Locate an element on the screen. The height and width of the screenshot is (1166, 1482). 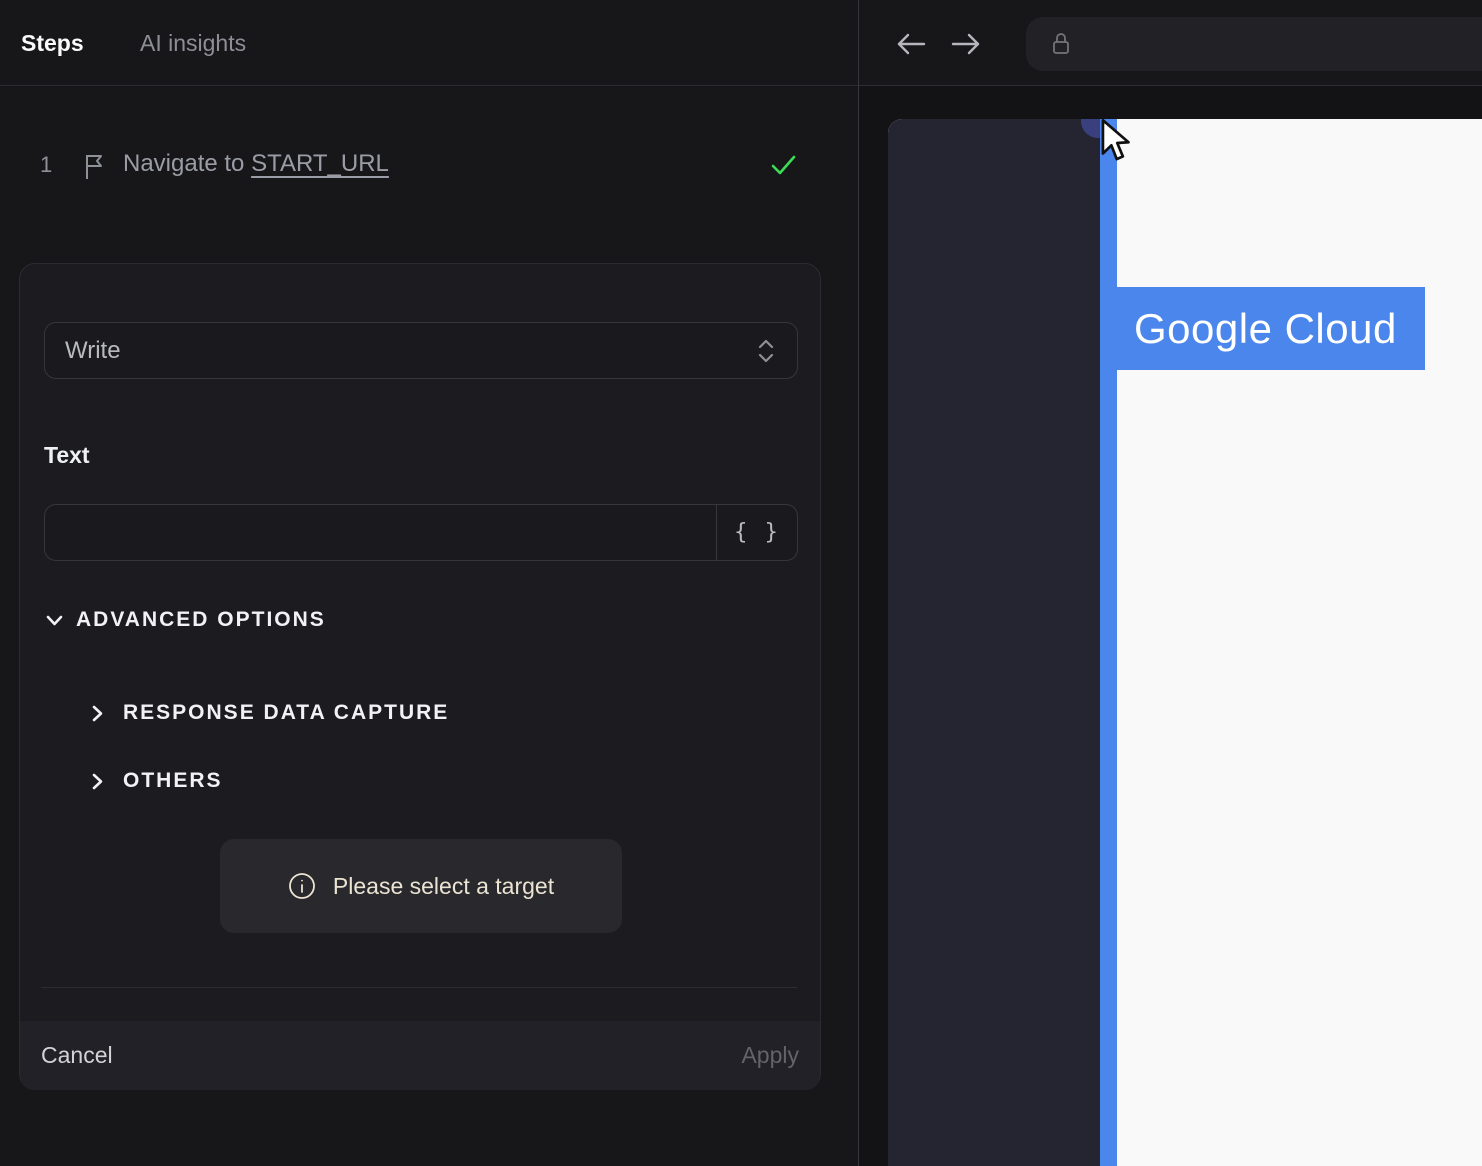
page-sidebar is located at coordinates (994, 642).